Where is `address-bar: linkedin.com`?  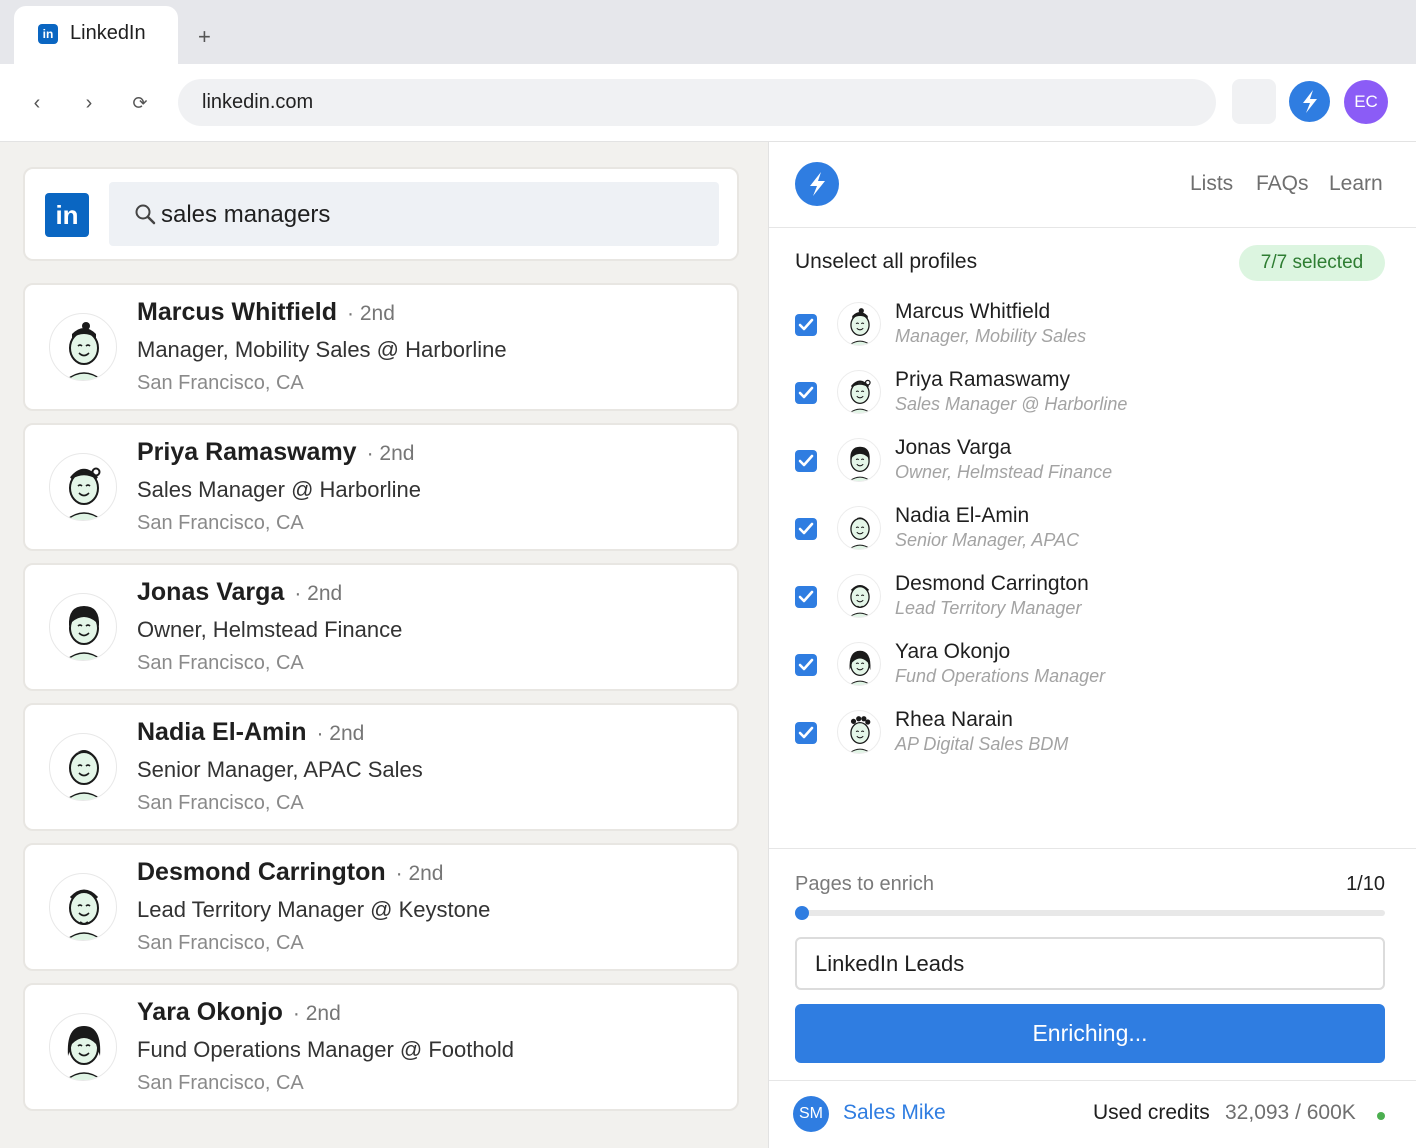
address-bar: linkedin.com is located at coordinates (697, 102).